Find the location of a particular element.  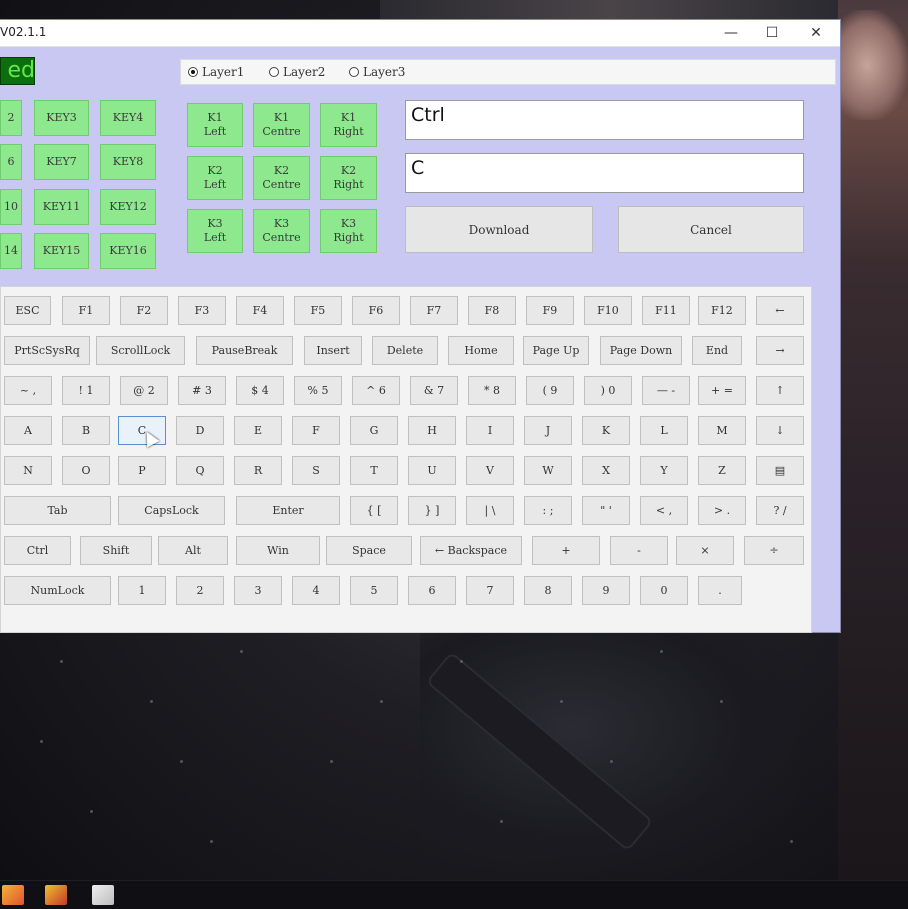

key-sym5-7: " ' is located at coordinates (606, 510).